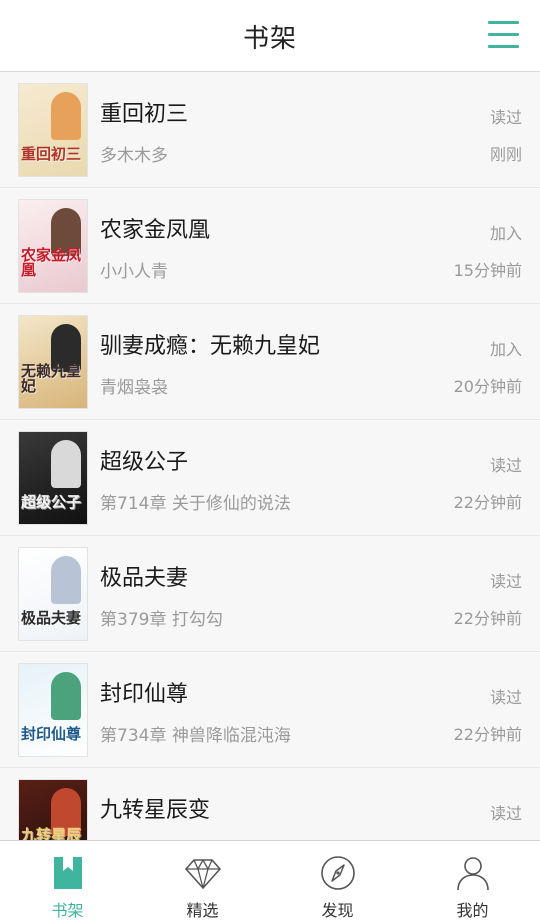  What do you see at coordinates (68, 873) in the screenshot?
I see `bookmark-book-icon` at bounding box center [68, 873].